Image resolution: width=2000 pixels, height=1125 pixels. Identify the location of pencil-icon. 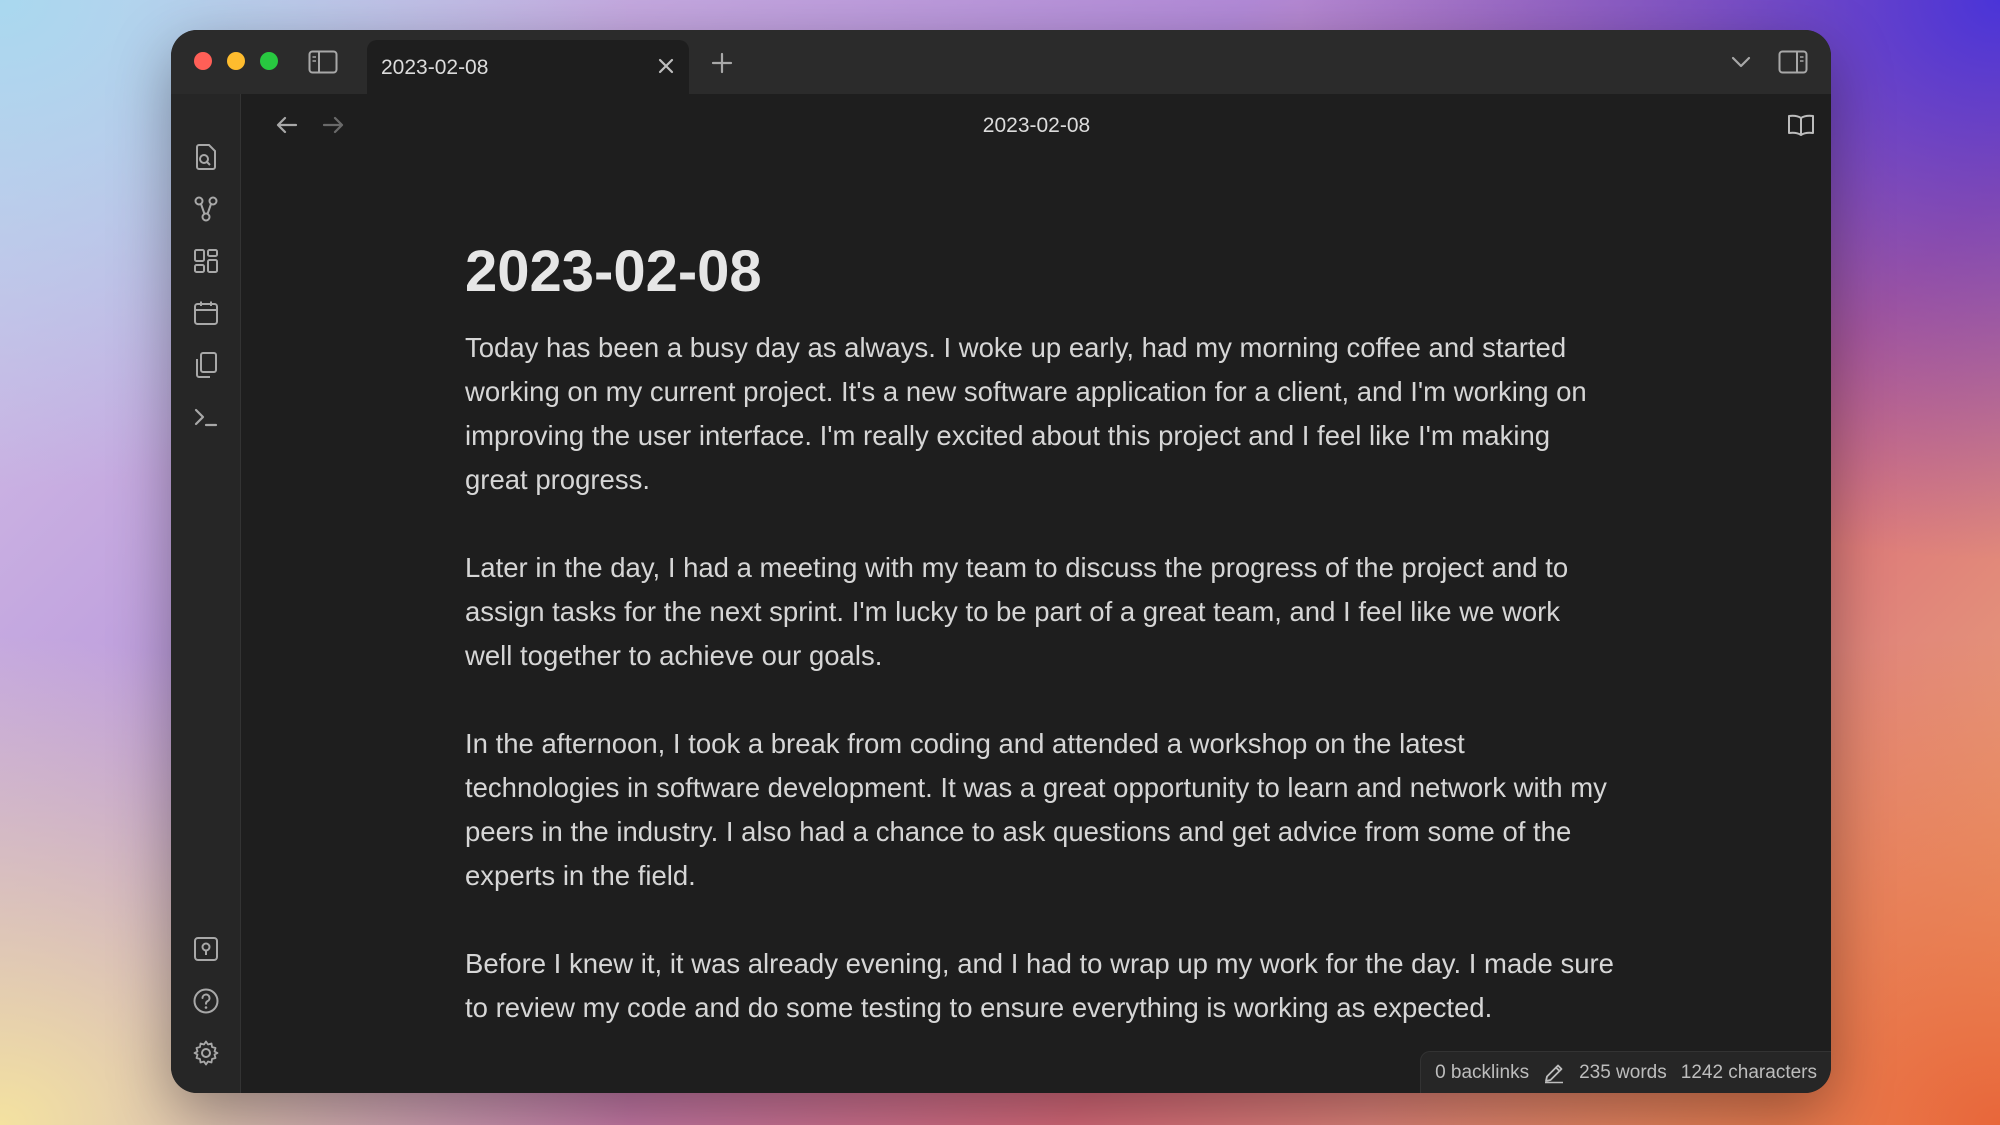
(1554, 1073).